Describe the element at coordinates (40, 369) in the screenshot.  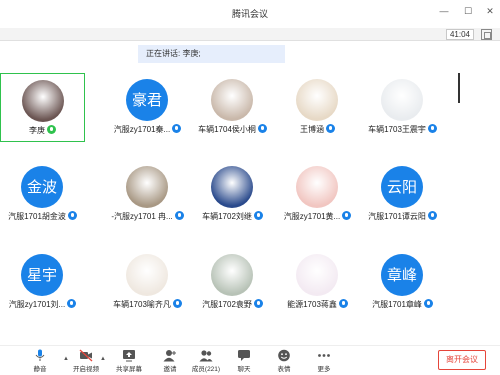
I see `mute-label: 静音` at that location.